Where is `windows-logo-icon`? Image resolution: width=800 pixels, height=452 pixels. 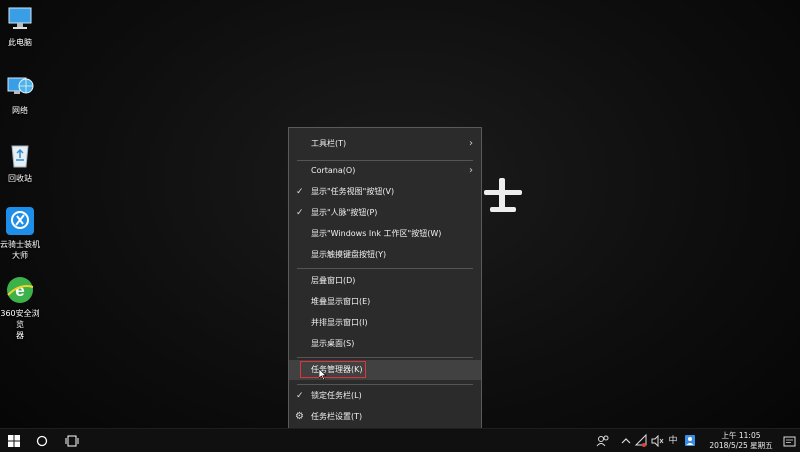
windows-logo-icon is located at coordinates (14, 441).